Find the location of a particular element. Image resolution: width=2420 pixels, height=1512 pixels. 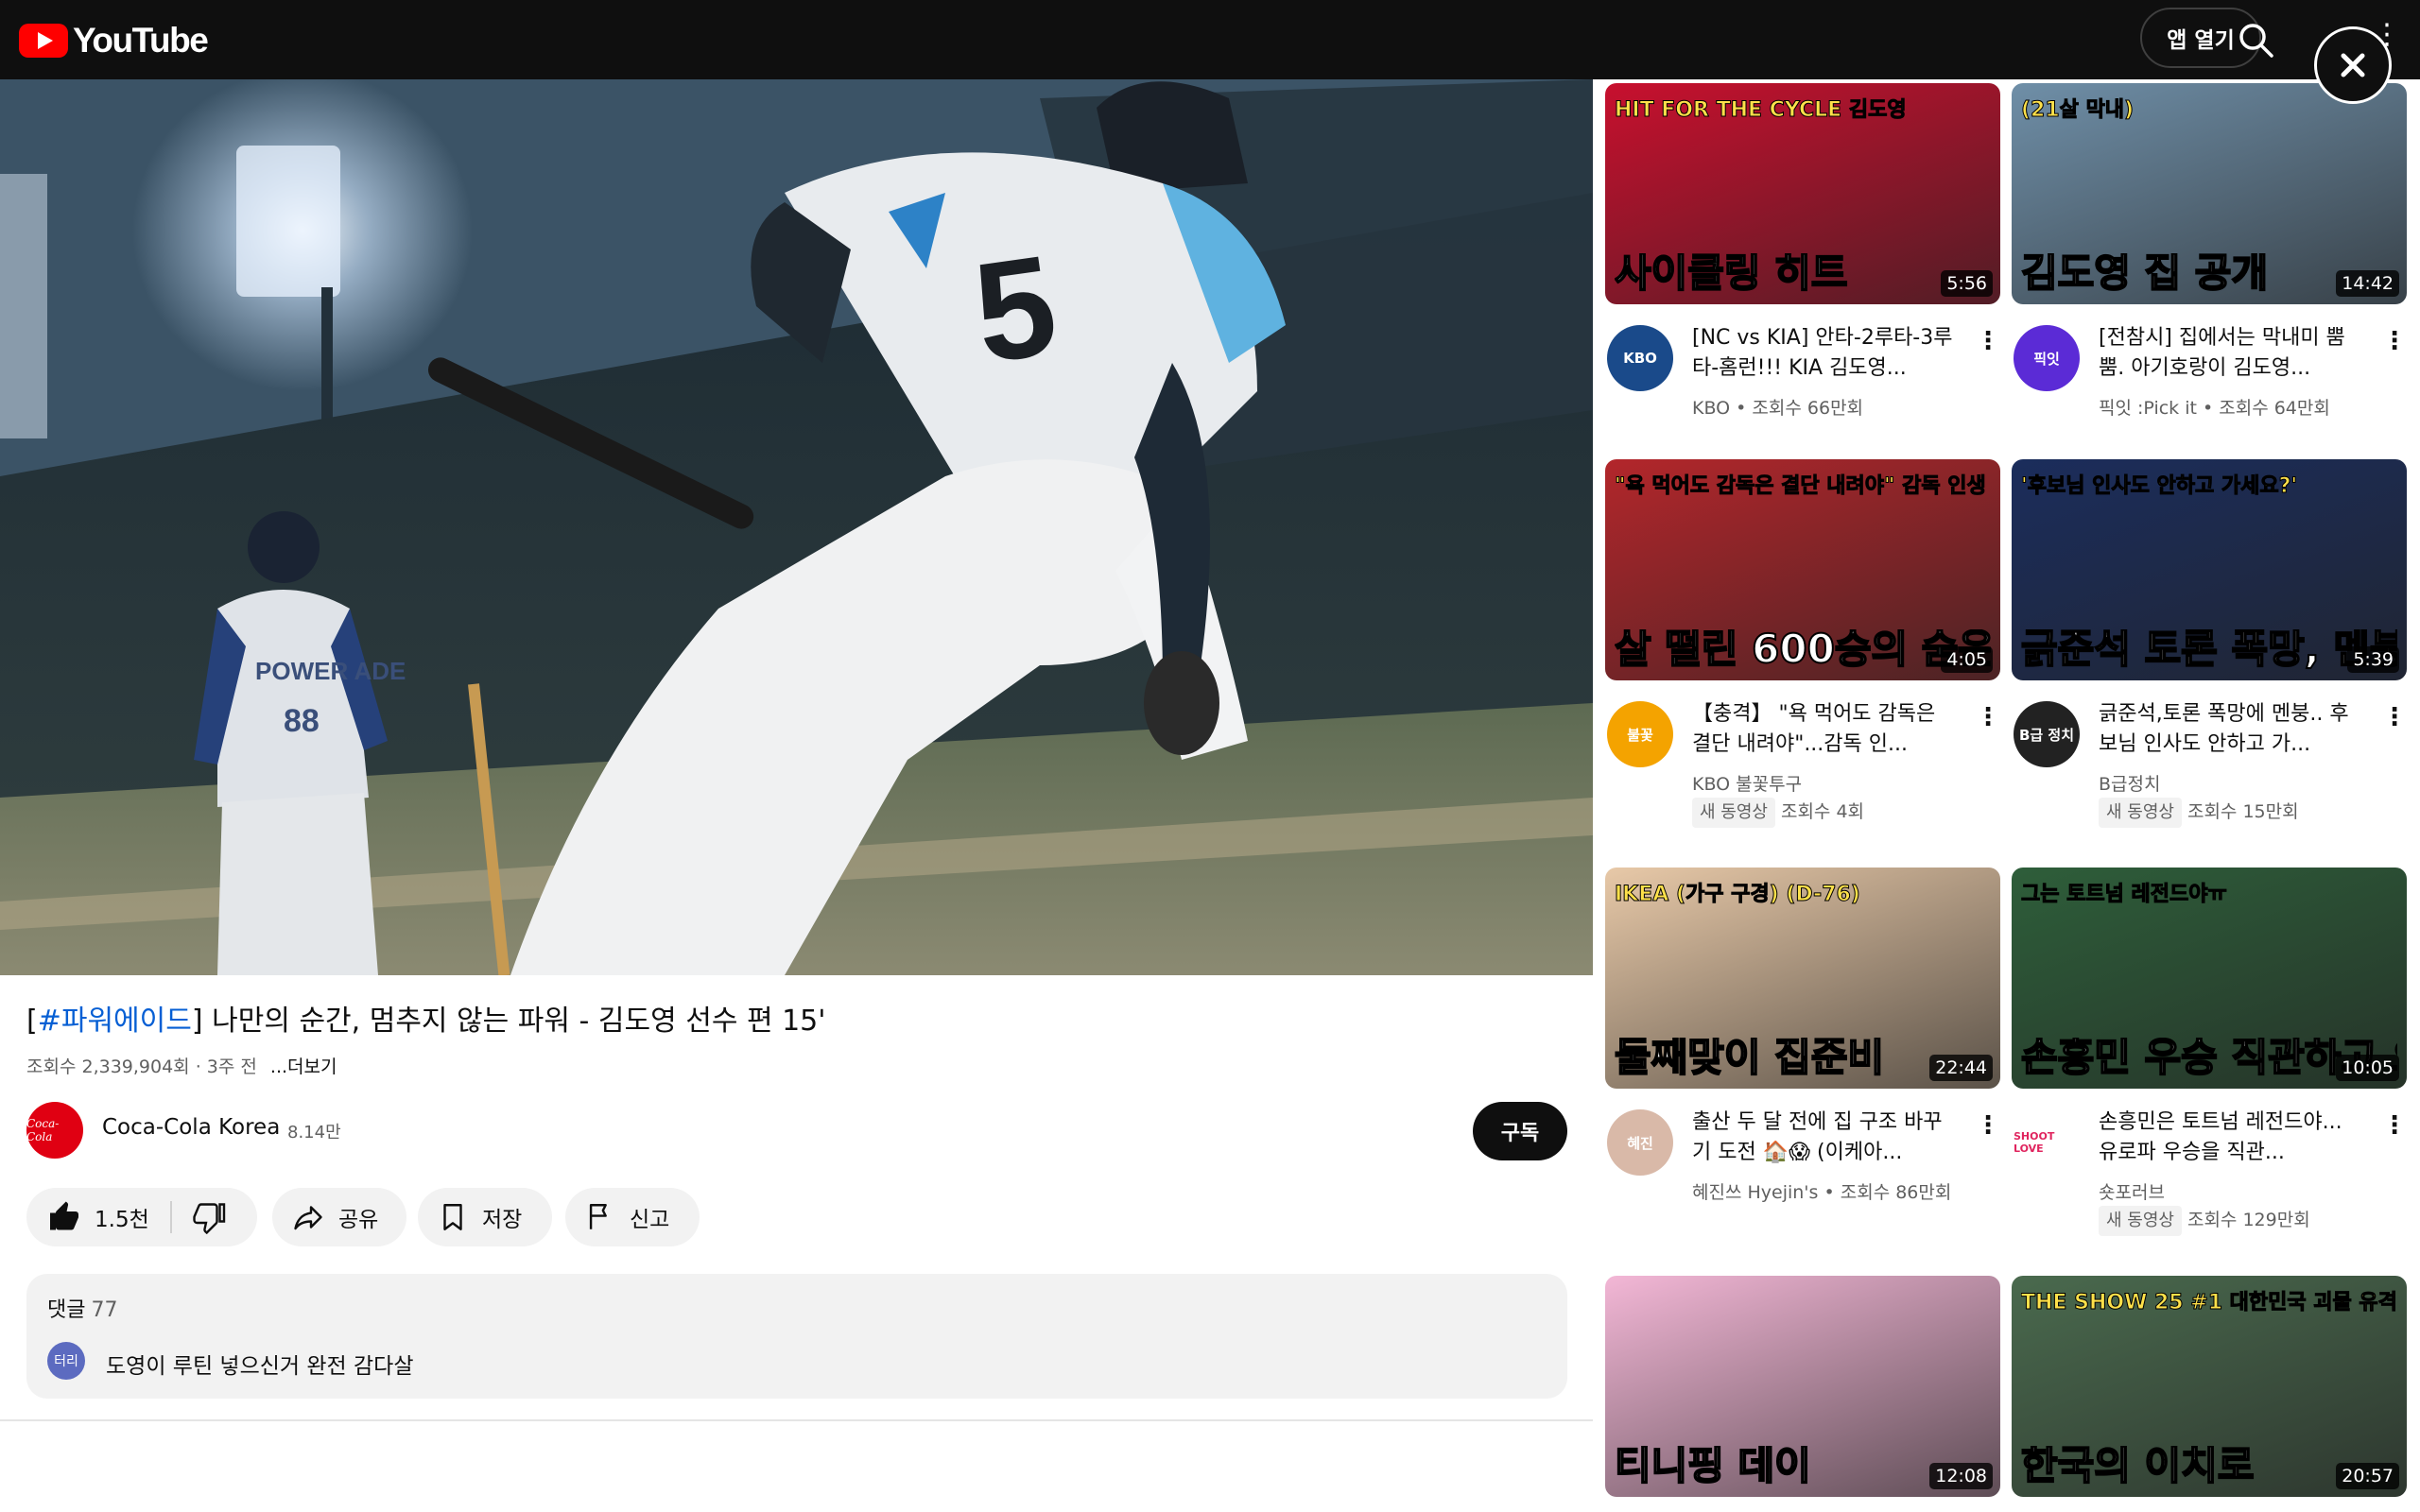

save-icon is located at coordinates (453, 1217).